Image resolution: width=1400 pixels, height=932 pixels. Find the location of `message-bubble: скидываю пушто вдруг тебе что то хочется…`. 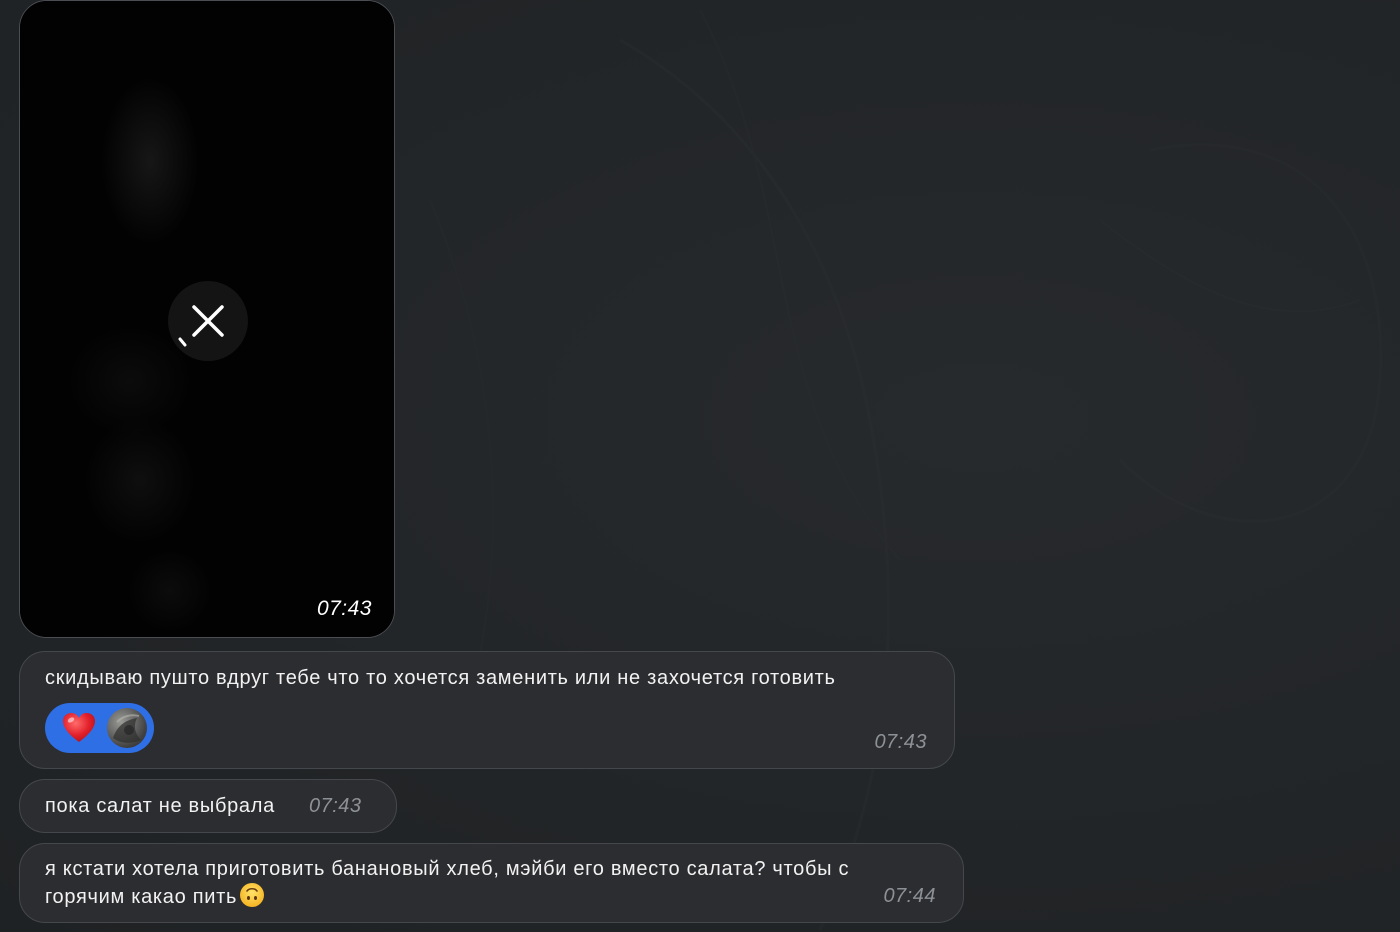

message-bubble: скидываю пушто вдруг тебе что то хочется… is located at coordinates (487, 710).